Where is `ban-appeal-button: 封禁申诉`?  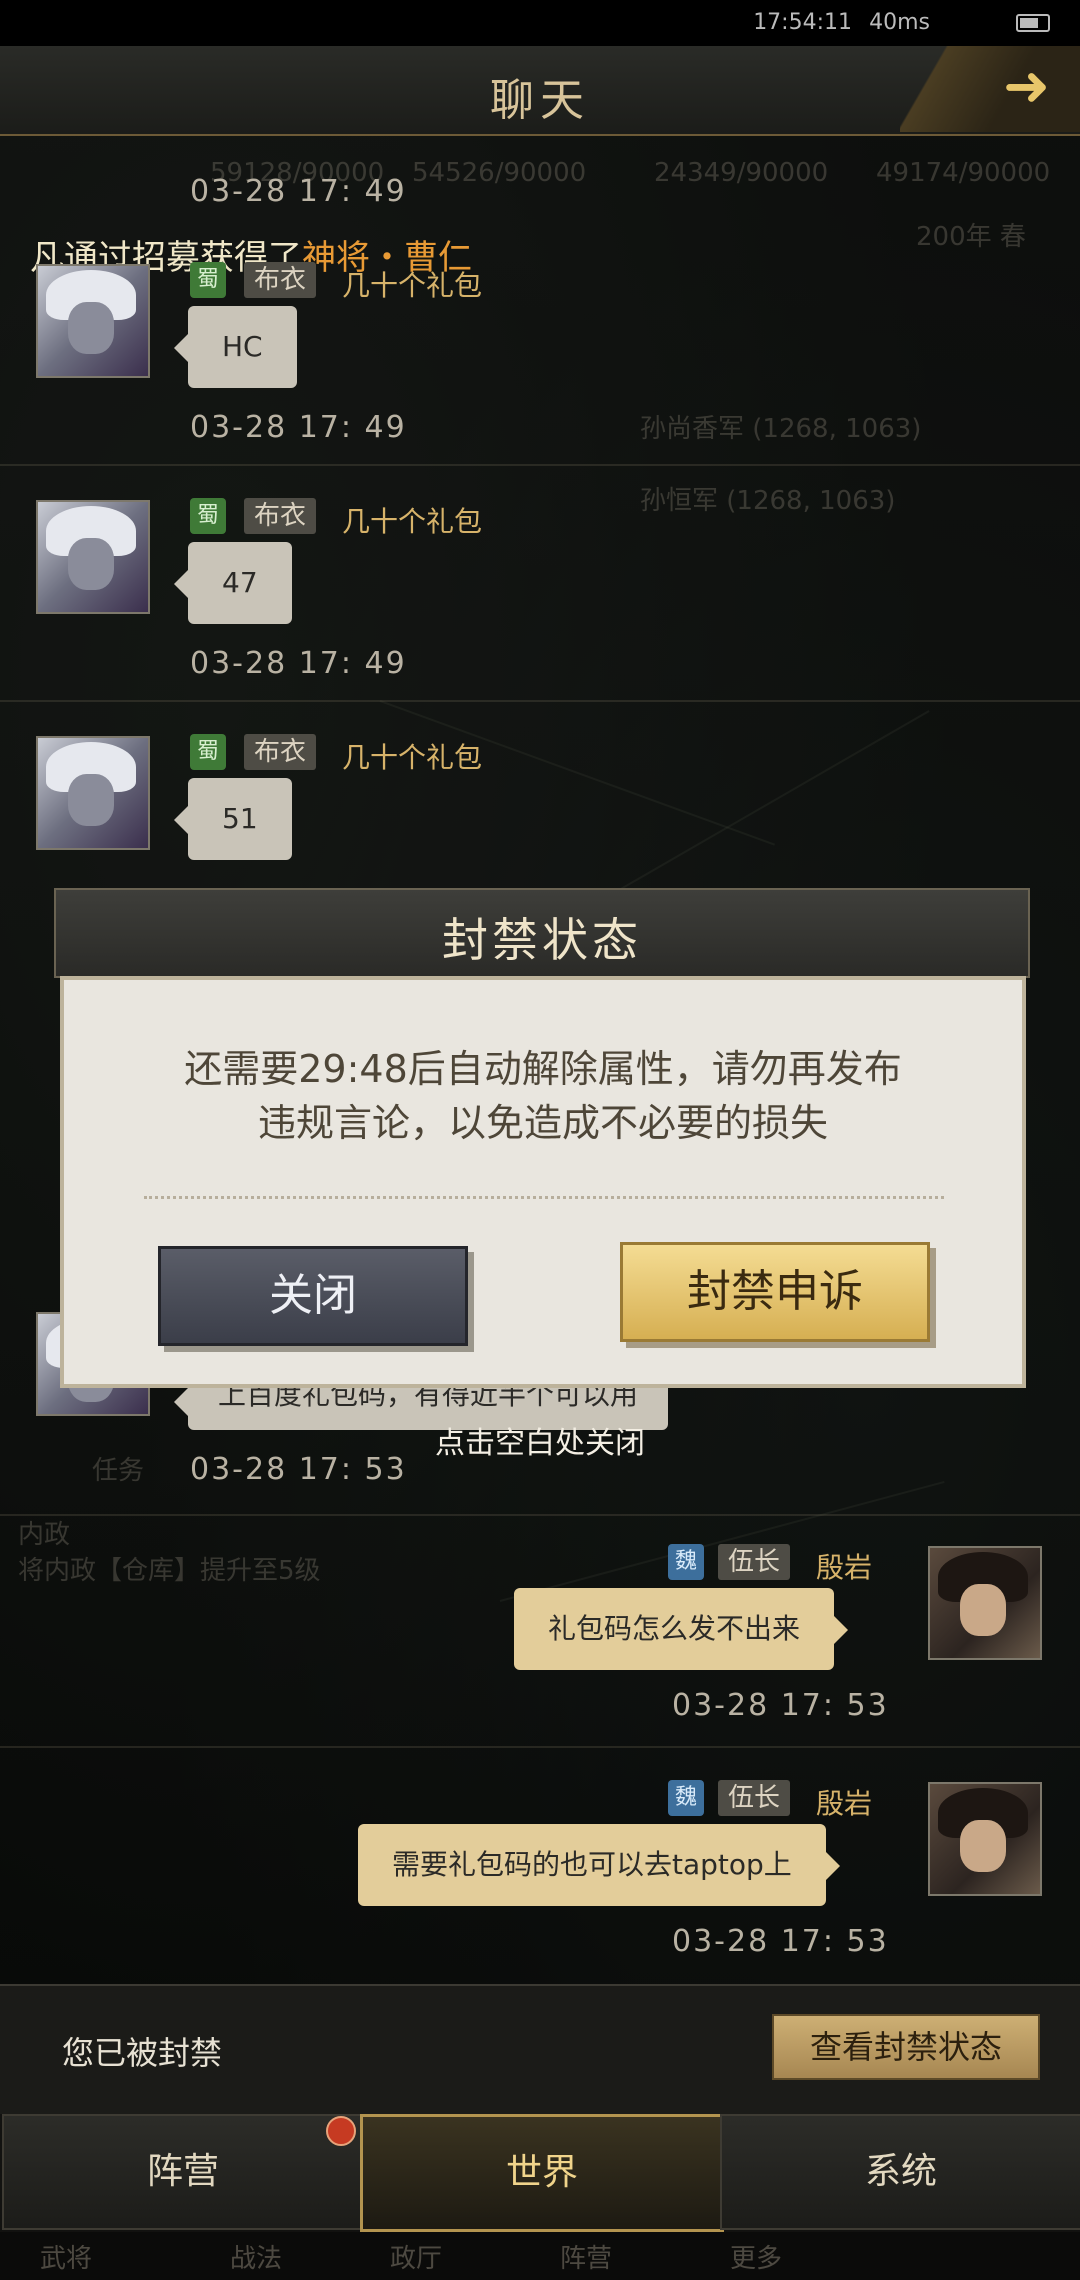 ban-appeal-button: 封禁申诉 is located at coordinates (775, 1292).